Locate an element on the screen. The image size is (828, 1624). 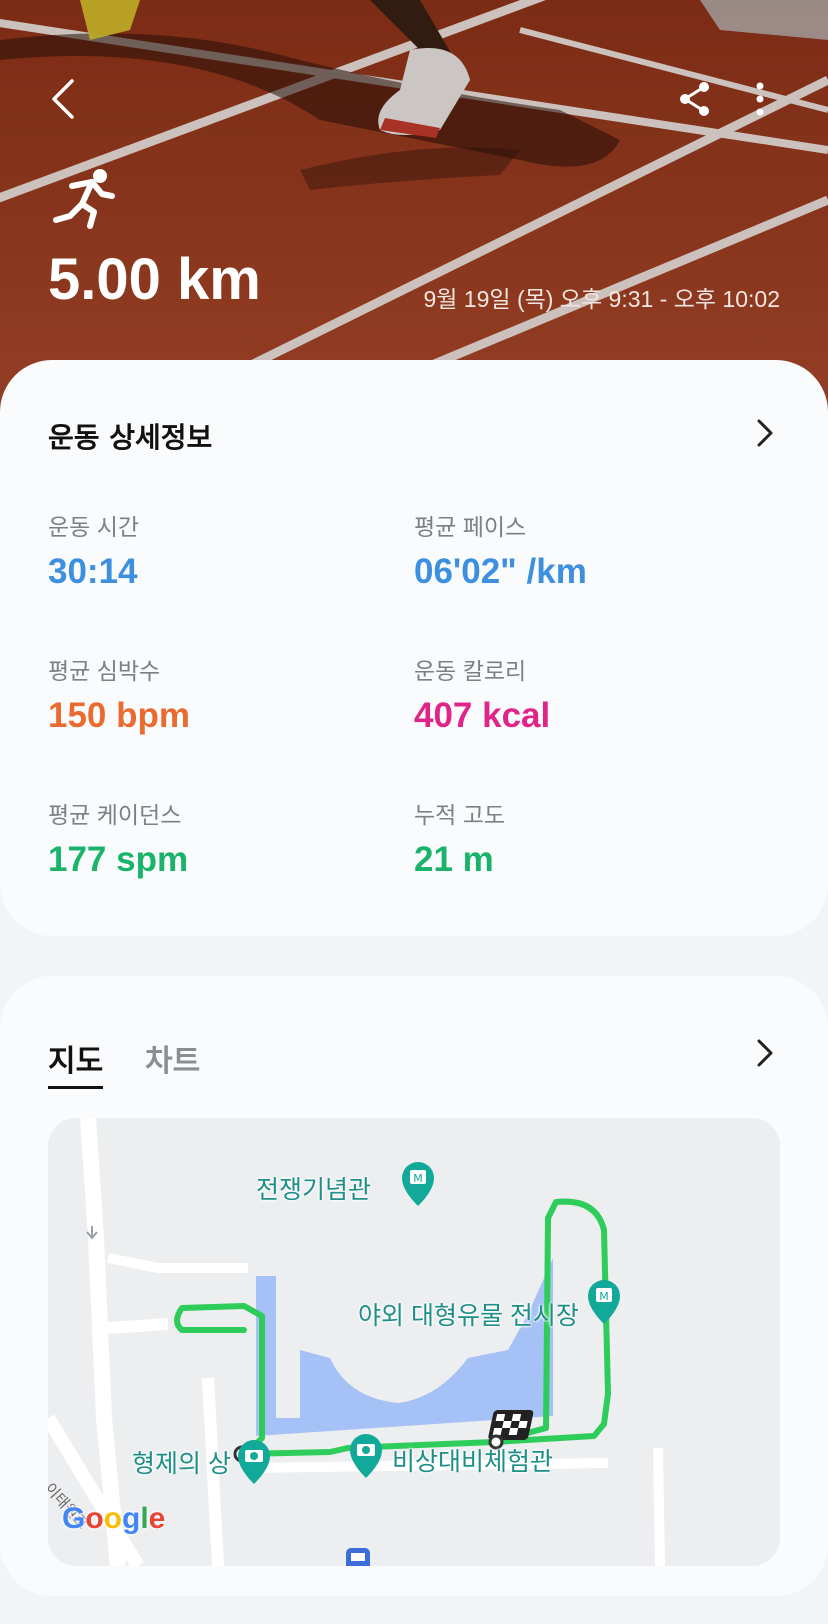
back-arrow-icon is located at coordinates (63, 99).